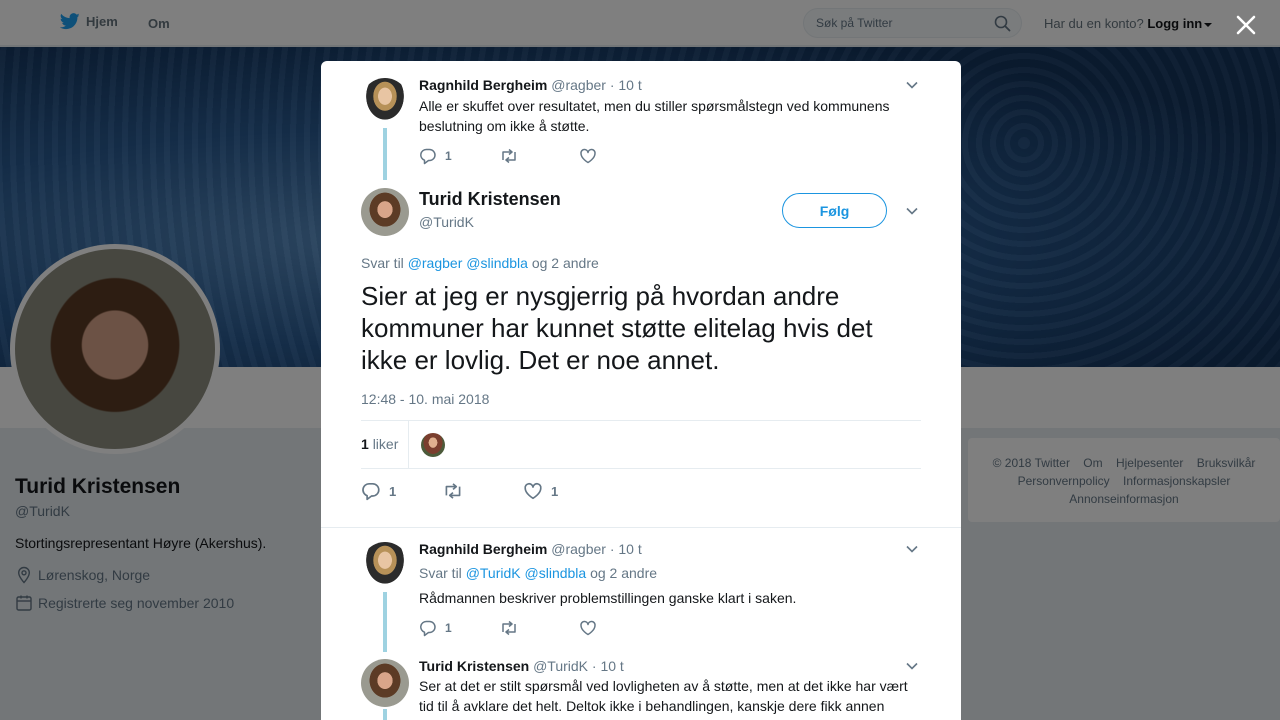  Describe the element at coordinates (385, 683) in the screenshot. I see `tweet4-avatar` at that location.